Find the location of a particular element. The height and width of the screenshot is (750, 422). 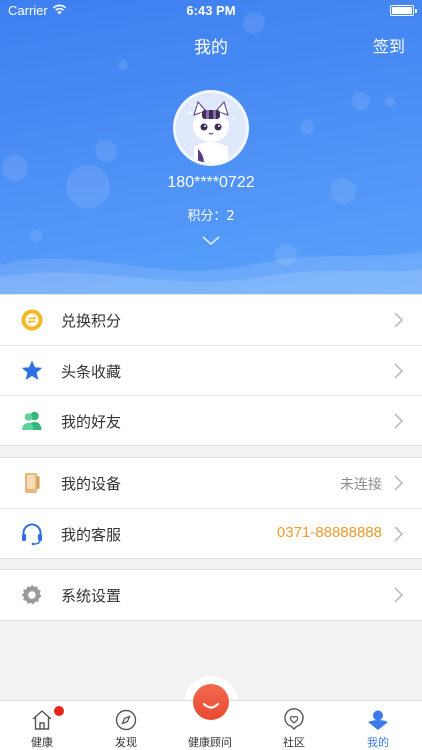

status-time: 6:43 PM is located at coordinates (211, 10).